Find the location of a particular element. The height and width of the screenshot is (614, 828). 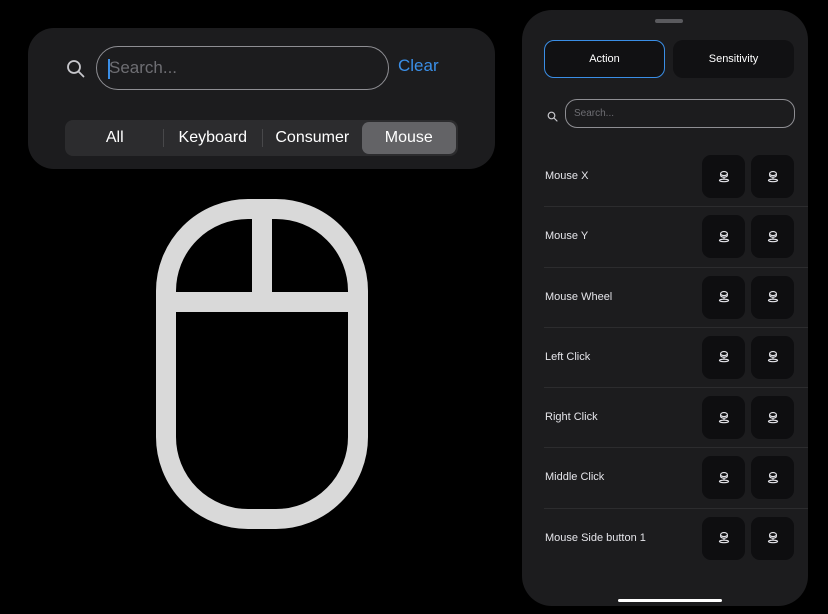

sheet-search-input is located at coordinates (680, 113).